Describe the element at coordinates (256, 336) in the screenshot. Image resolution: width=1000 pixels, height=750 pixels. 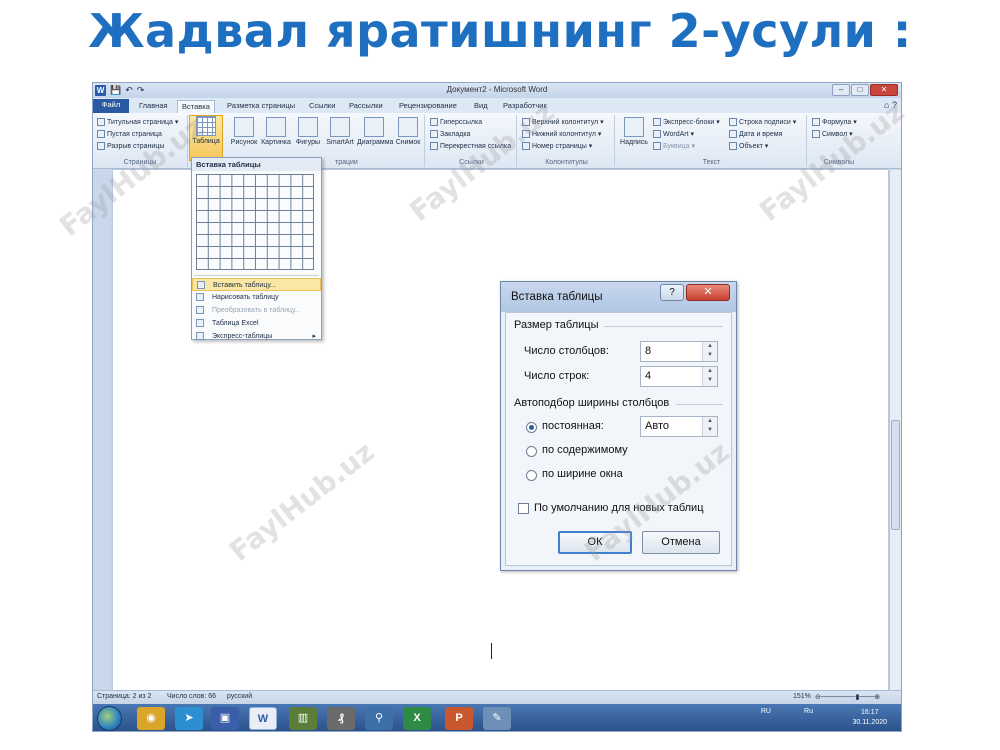
I see `quick-tables-menu-item: Экспресс-таблицы ▸` at that location.